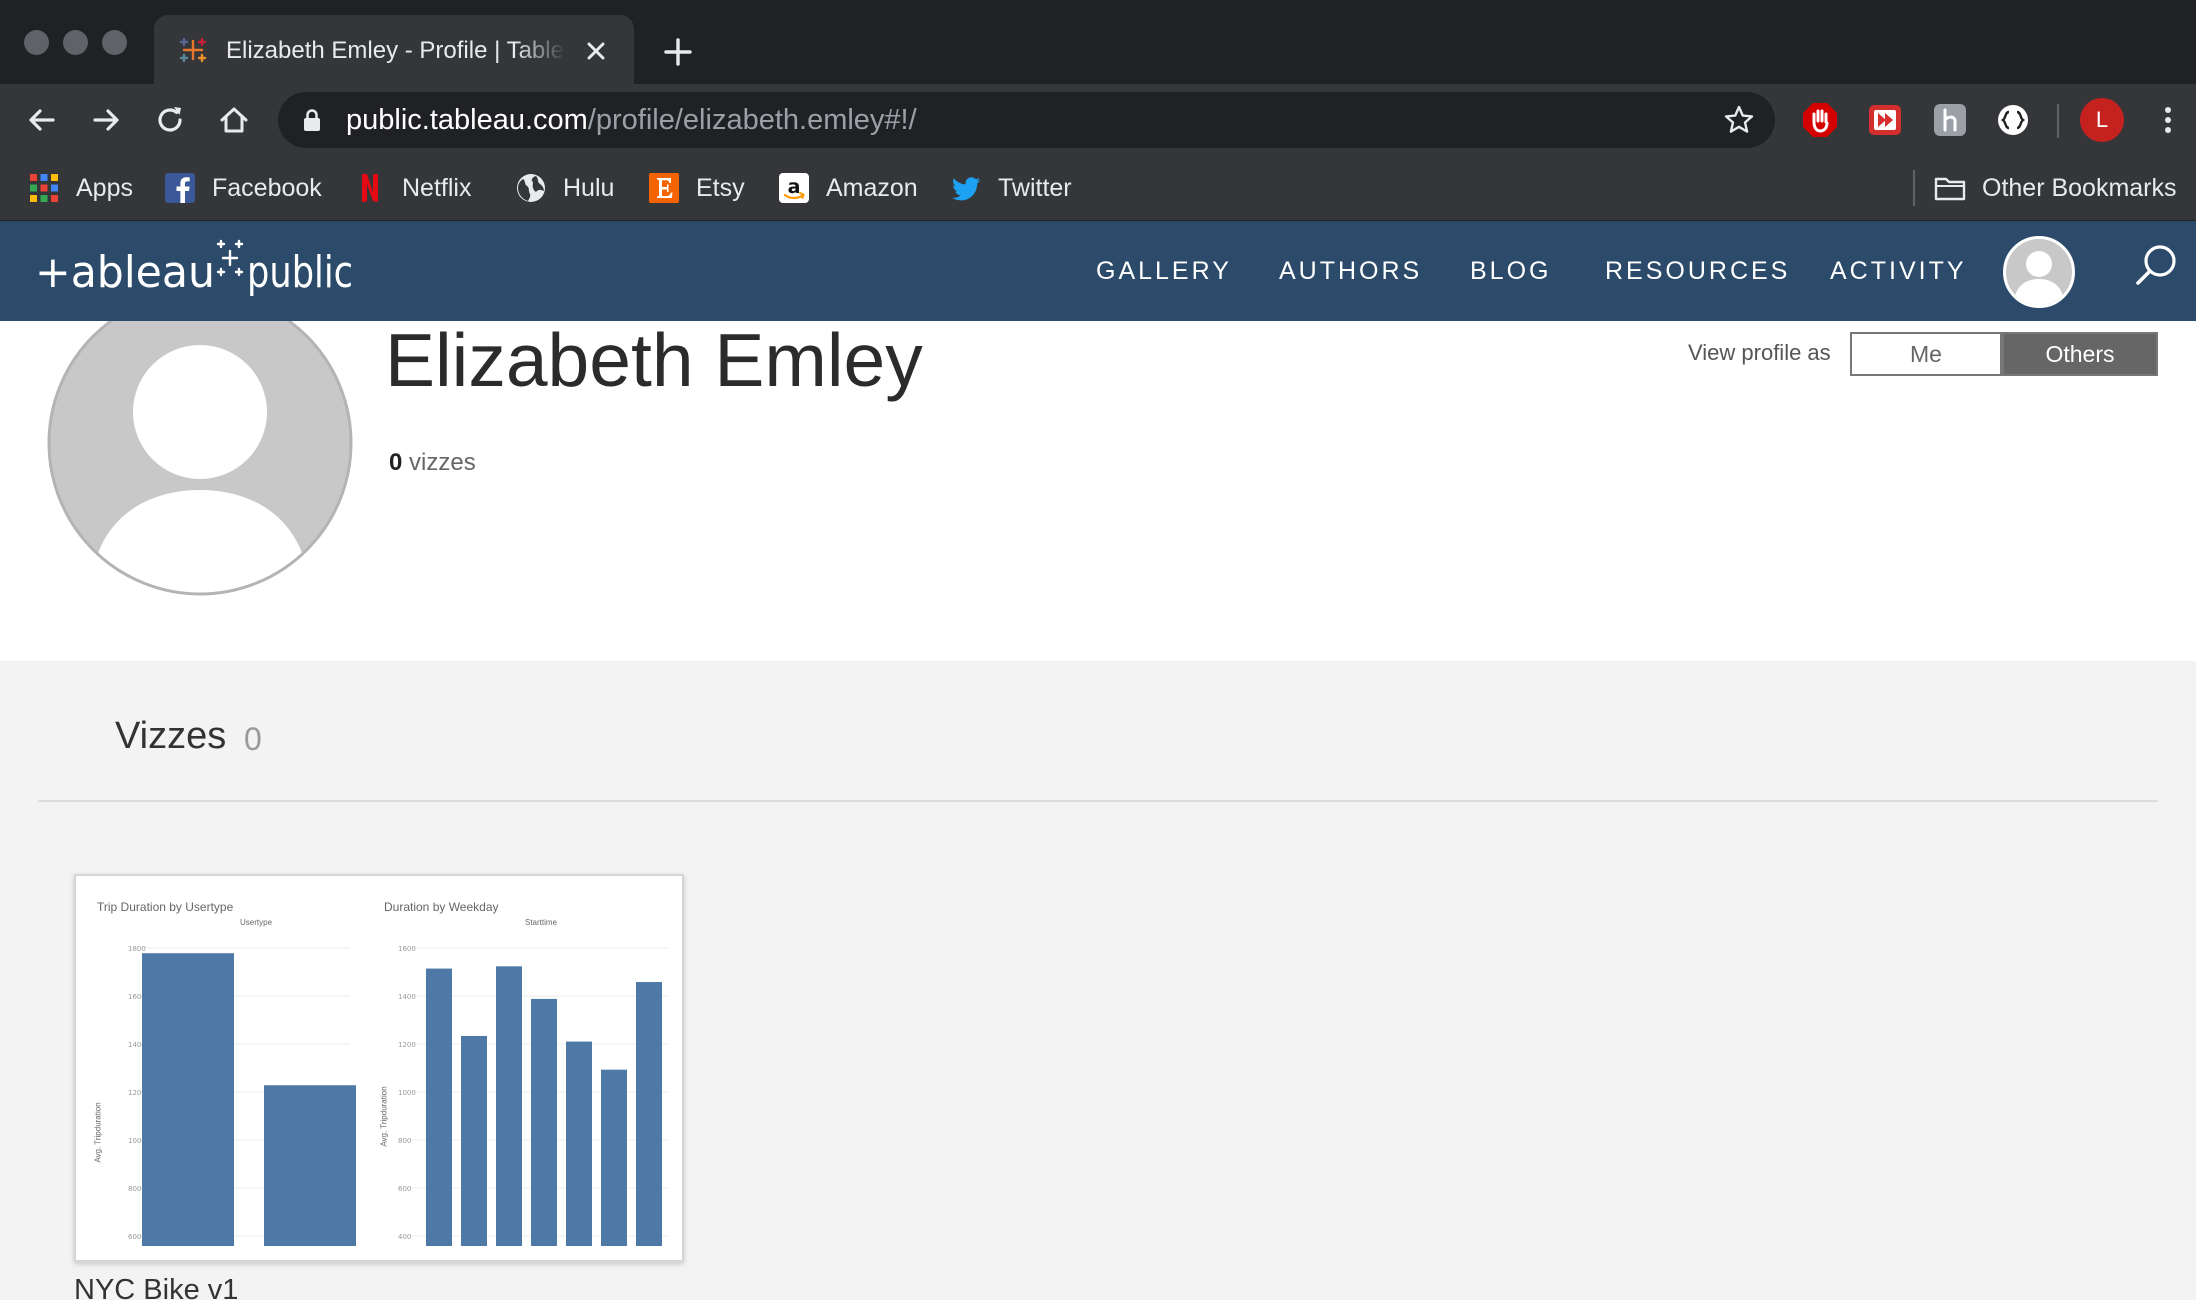 The height and width of the screenshot is (1300, 2196). Describe the element at coordinates (312, 120) in the screenshot. I see `lock-icon` at that location.